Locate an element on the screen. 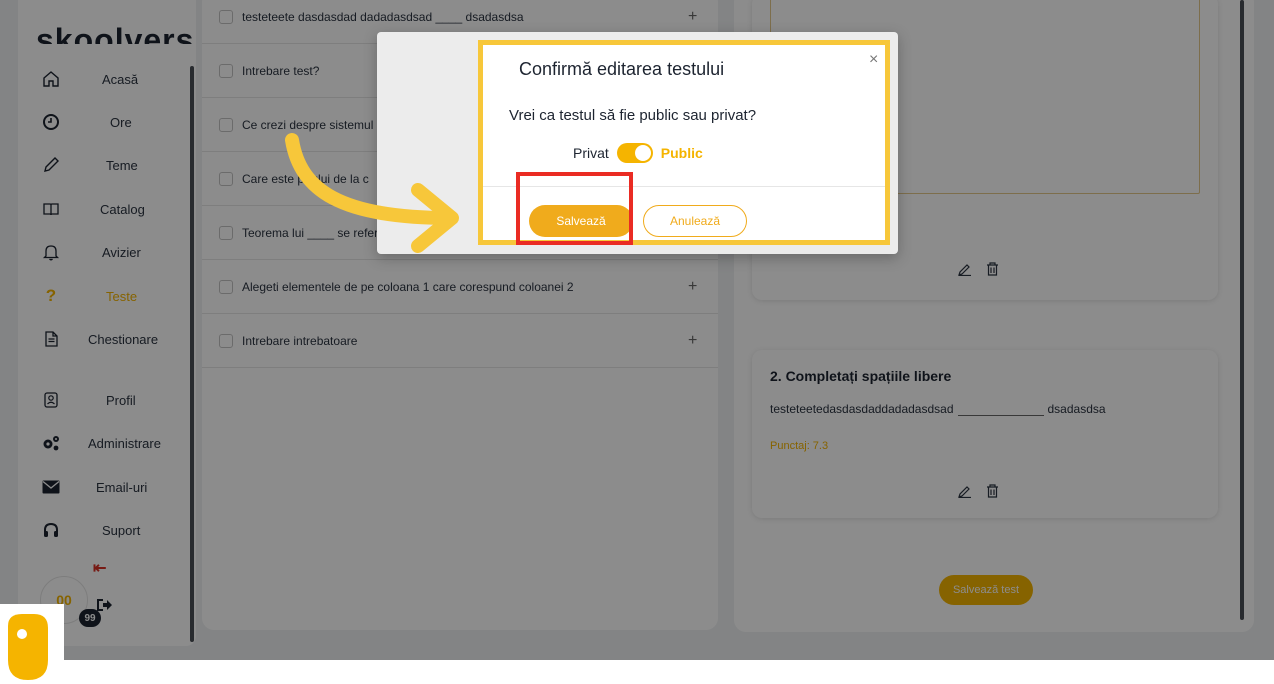  app-logo-icon is located at coordinates (28, 647).